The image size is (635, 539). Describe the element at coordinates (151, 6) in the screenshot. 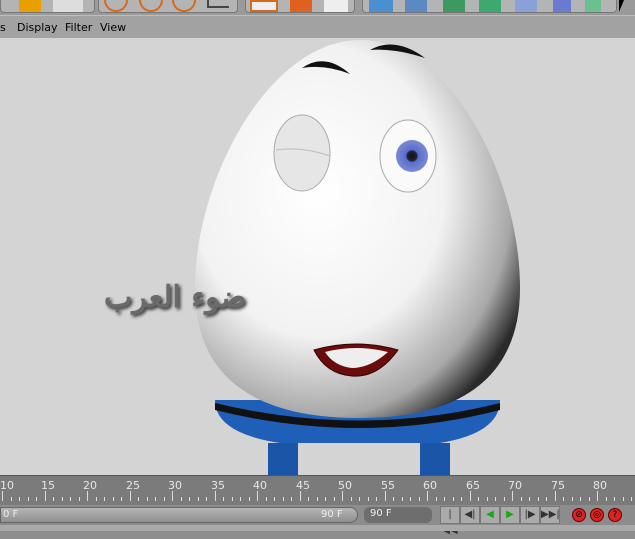

I see `scale-icon` at that location.